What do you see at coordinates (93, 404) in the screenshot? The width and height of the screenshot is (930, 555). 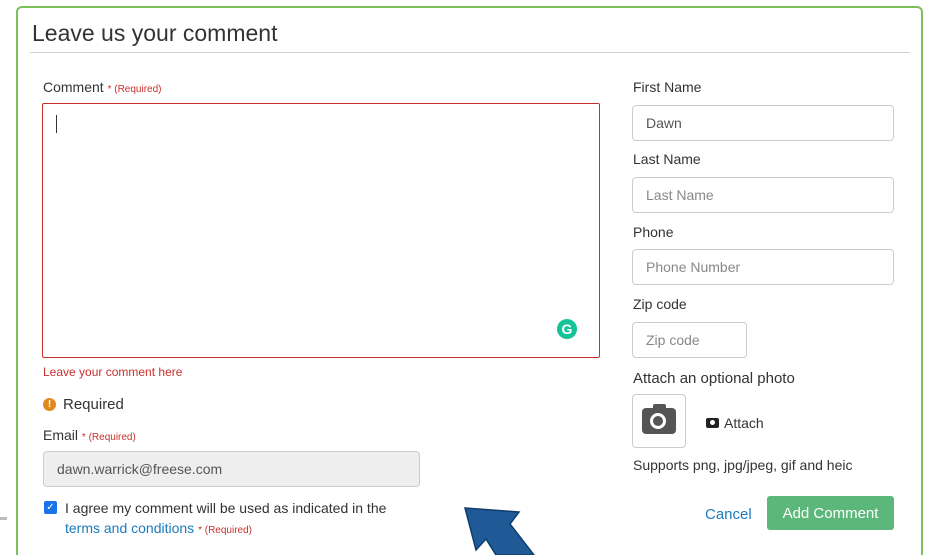 I see `required-message: Required` at bounding box center [93, 404].